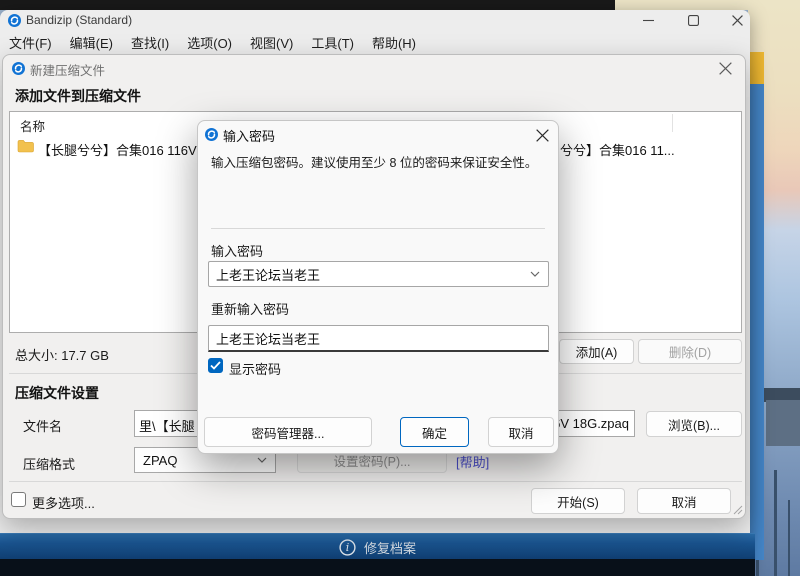 This screenshot has height=576, width=800. I want to click on folder-icon, so click(25, 146).